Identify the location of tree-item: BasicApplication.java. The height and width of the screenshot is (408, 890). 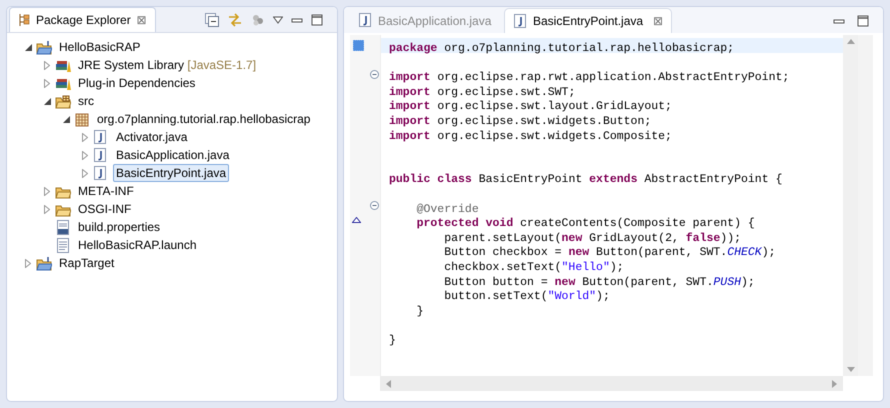
(172, 155).